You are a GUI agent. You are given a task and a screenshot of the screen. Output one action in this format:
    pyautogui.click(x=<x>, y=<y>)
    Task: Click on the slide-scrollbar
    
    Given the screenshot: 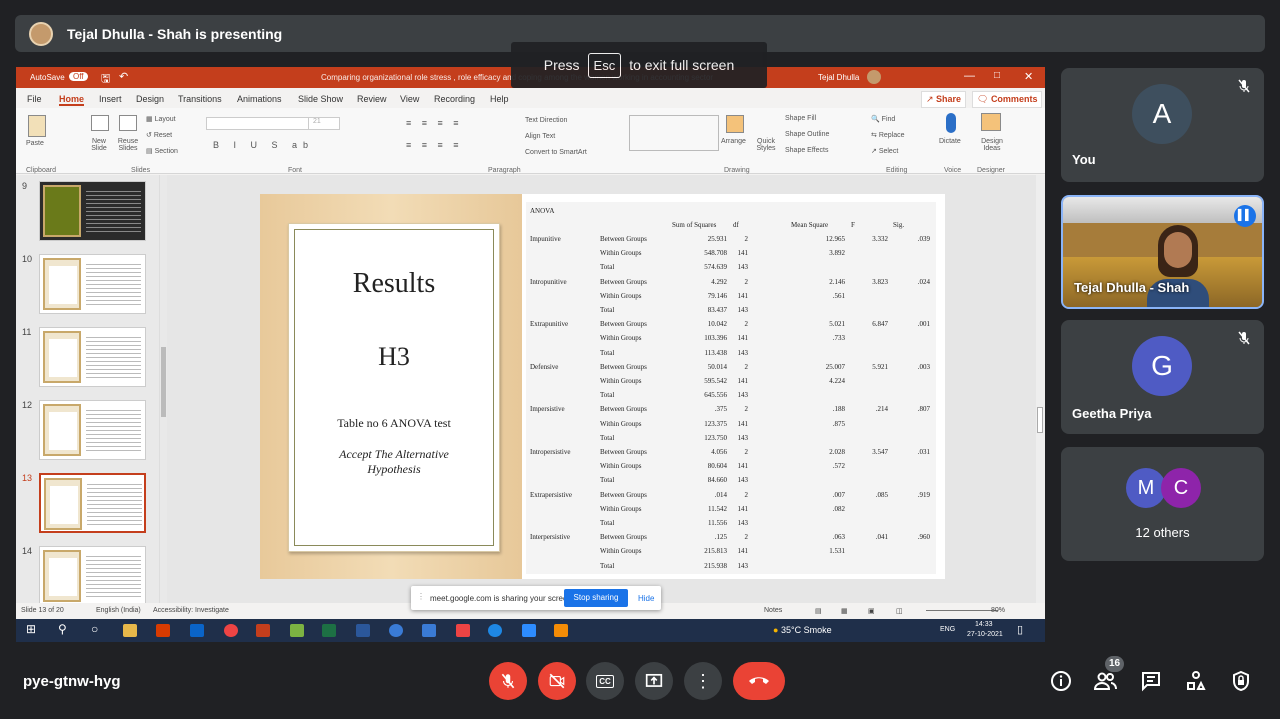 What is the action you would take?
    pyautogui.click(x=1040, y=389)
    